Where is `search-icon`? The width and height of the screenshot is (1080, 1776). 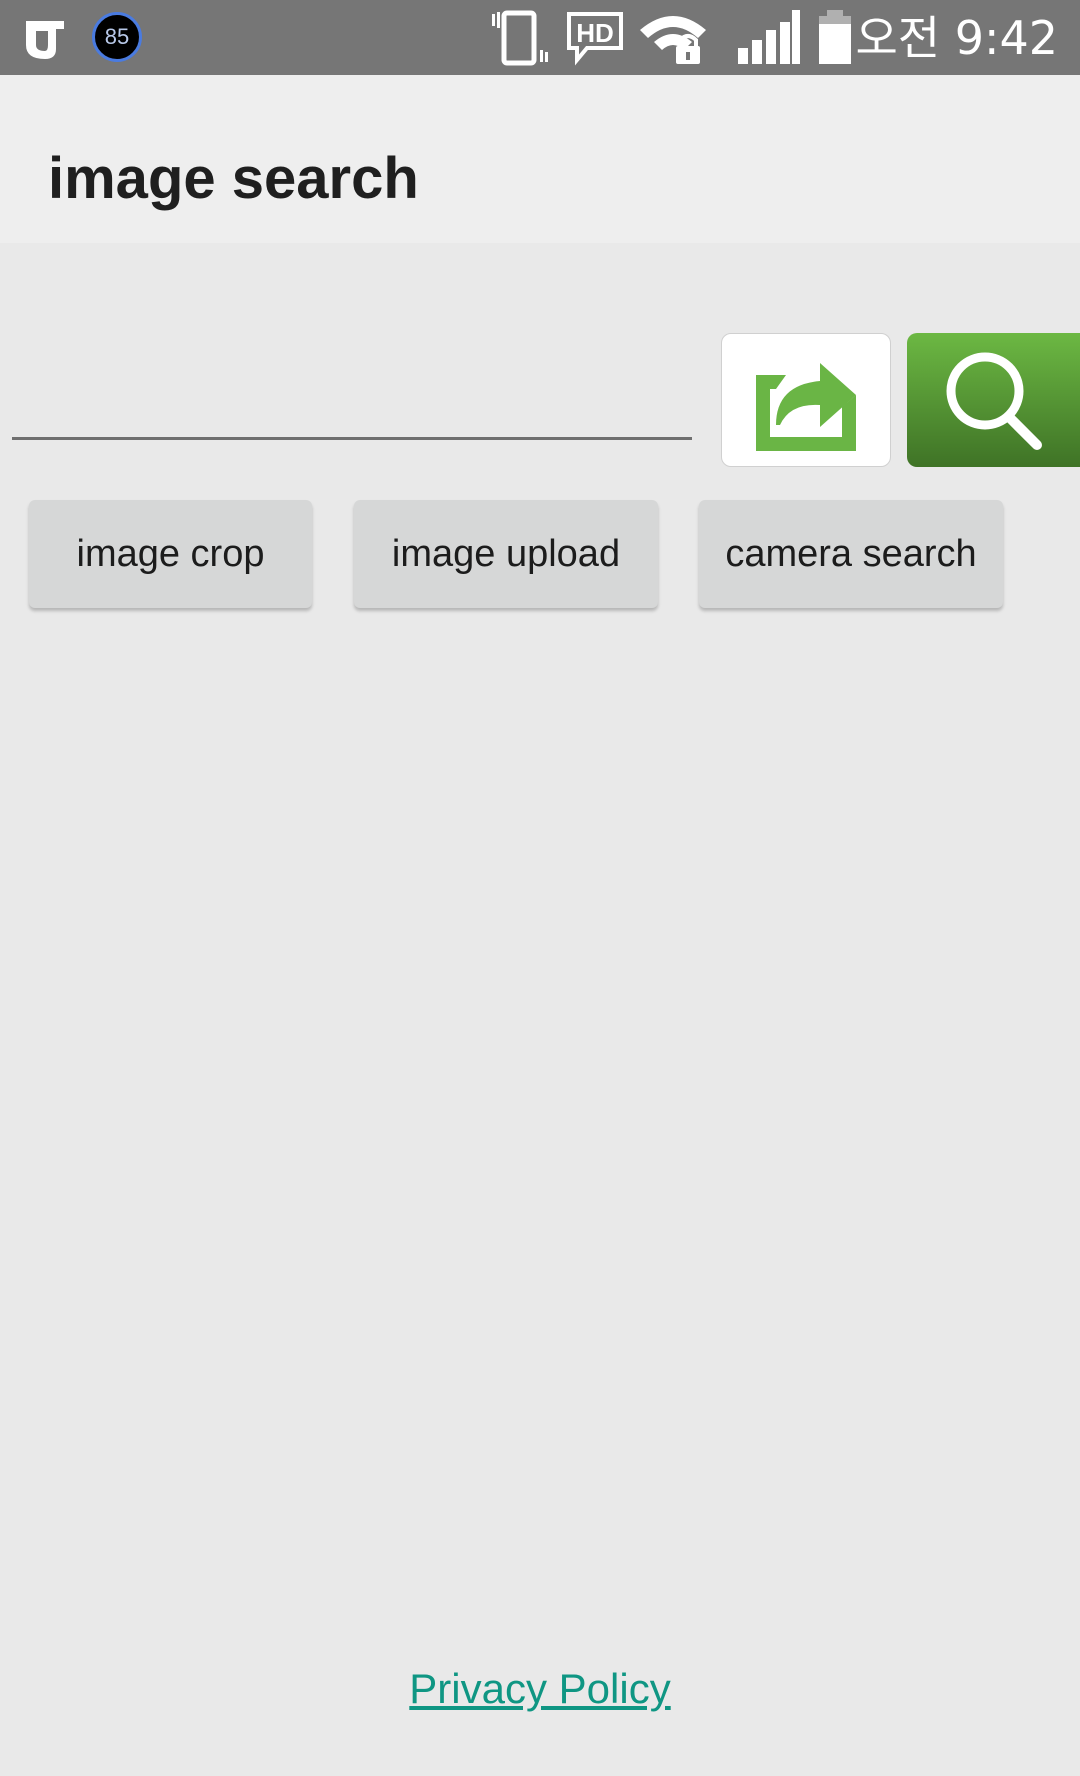 search-icon is located at coordinates (994, 401).